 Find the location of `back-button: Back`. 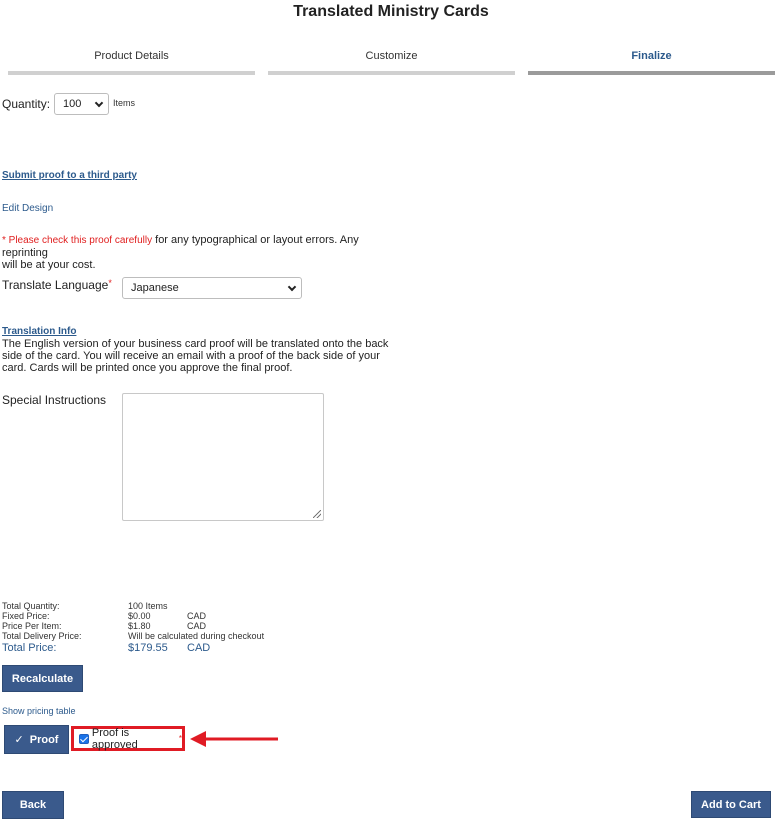

back-button: Back is located at coordinates (33, 805).